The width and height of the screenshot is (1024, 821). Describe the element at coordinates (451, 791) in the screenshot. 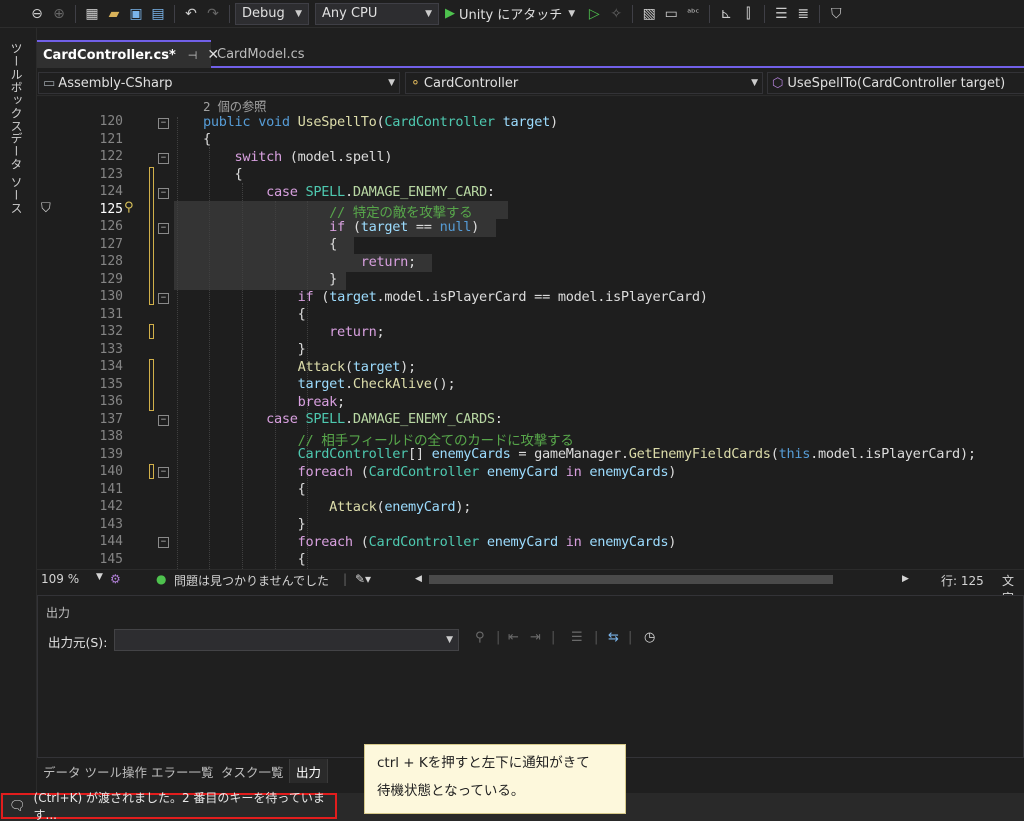

I see `callout-line: 待機状態となっている。` at that location.